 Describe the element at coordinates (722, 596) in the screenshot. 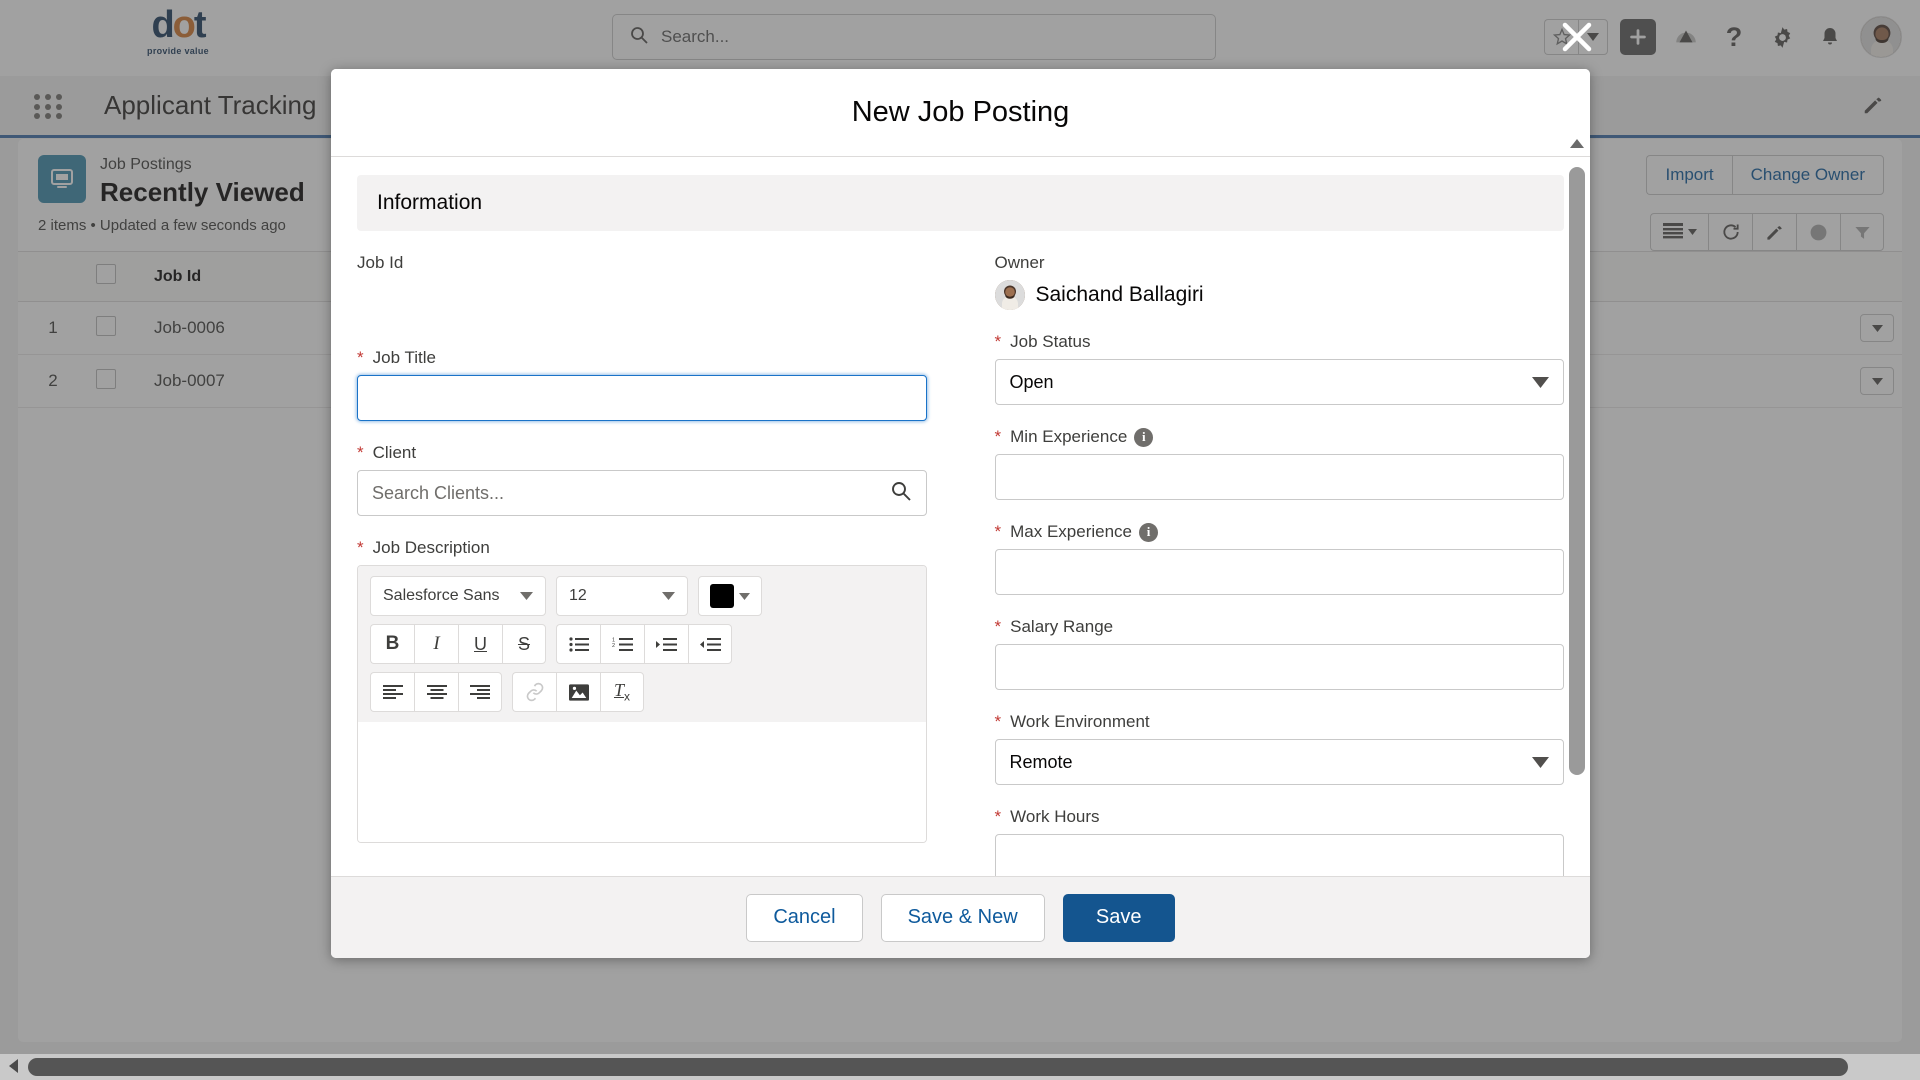

I see `color-swatch` at that location.